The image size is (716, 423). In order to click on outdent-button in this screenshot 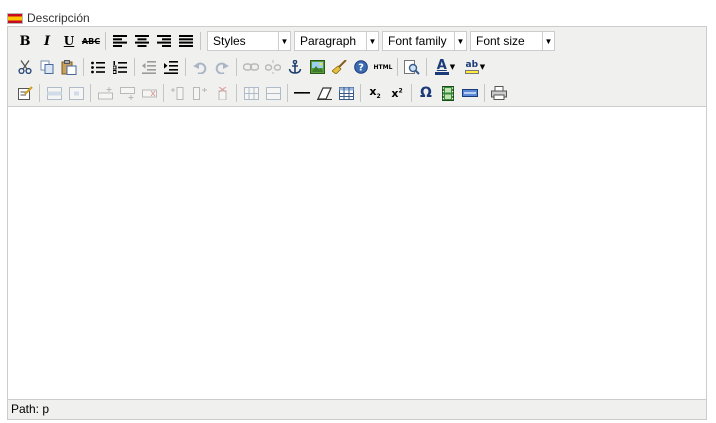, I will do `click(149, 67)`.